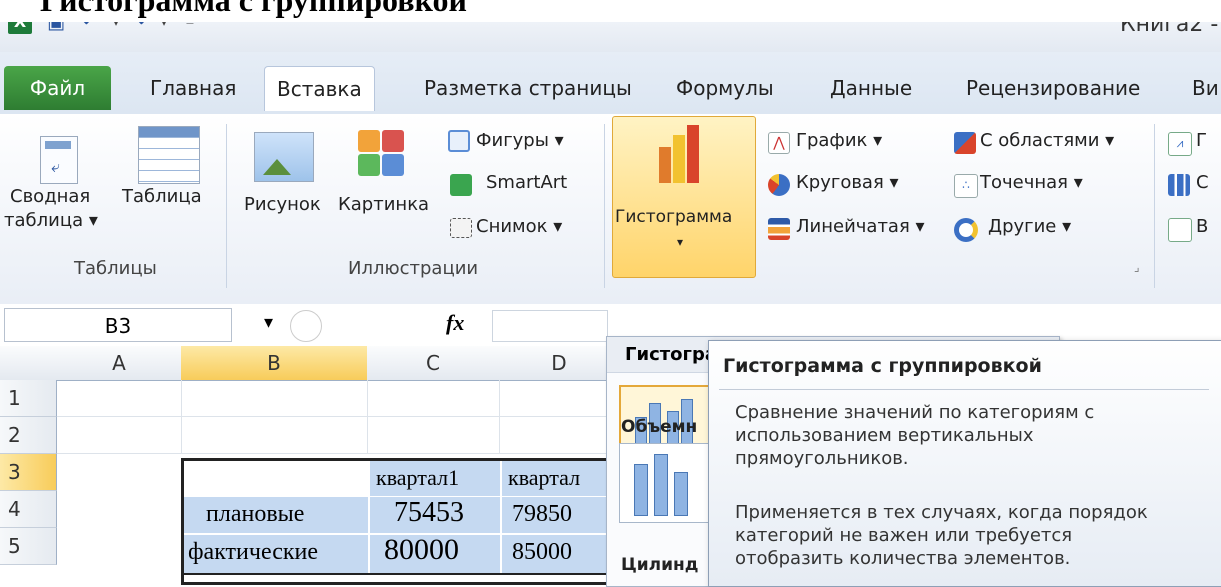  I want to click on sparkline-column-button: С, so click(1202, 182).